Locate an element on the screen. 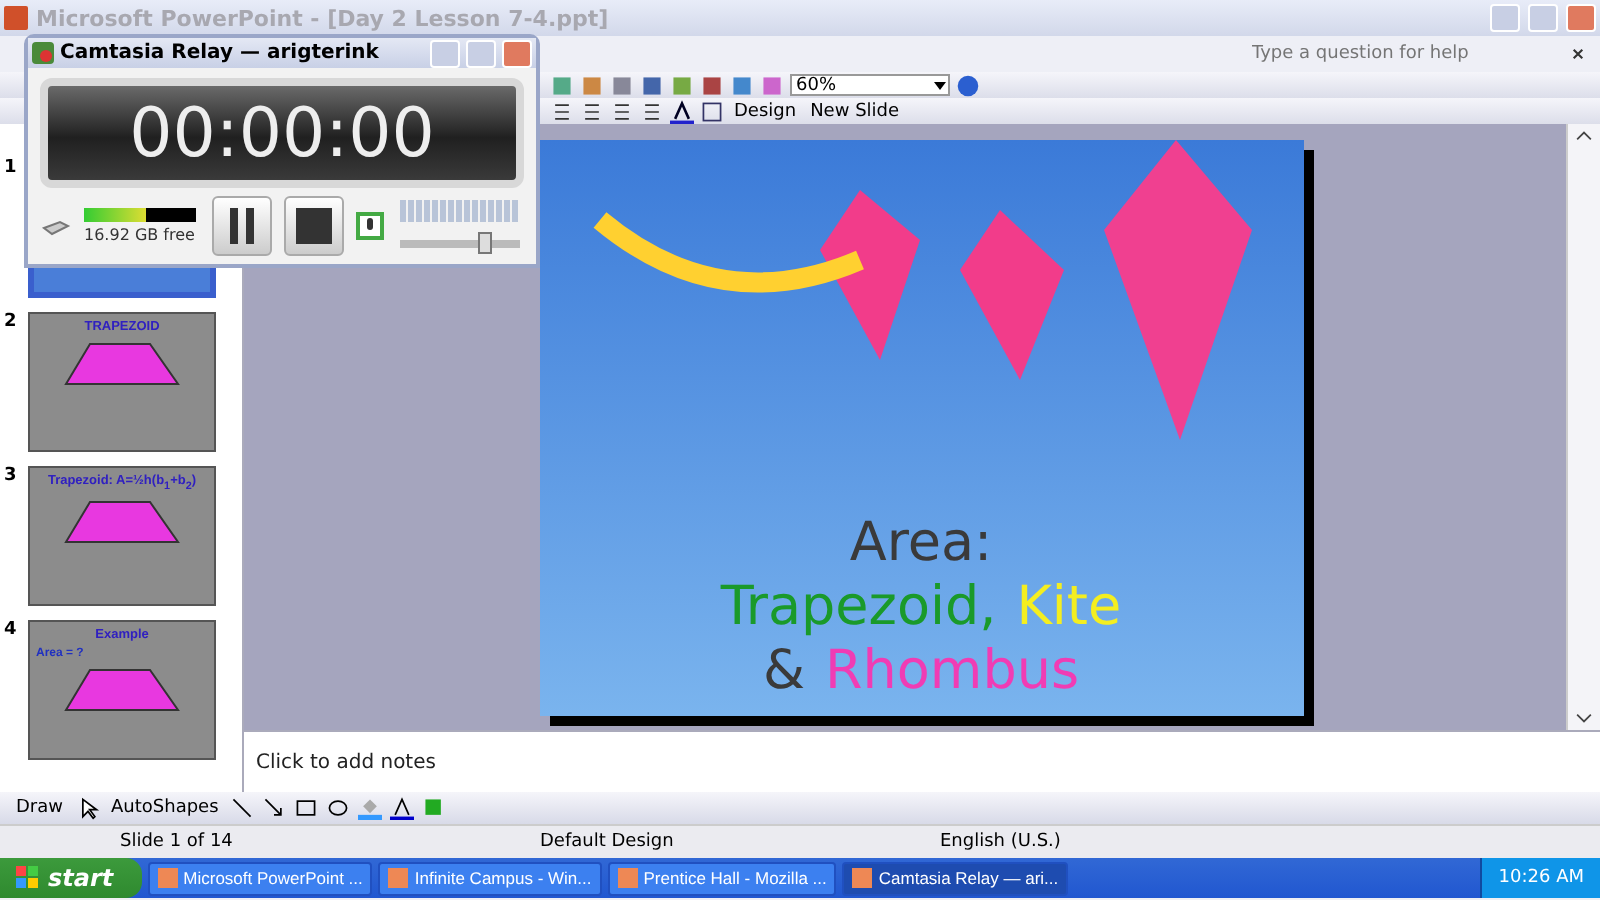 The image size is (1600, 900). clock: 10:26 AM is located at coordinates (1541, 878).